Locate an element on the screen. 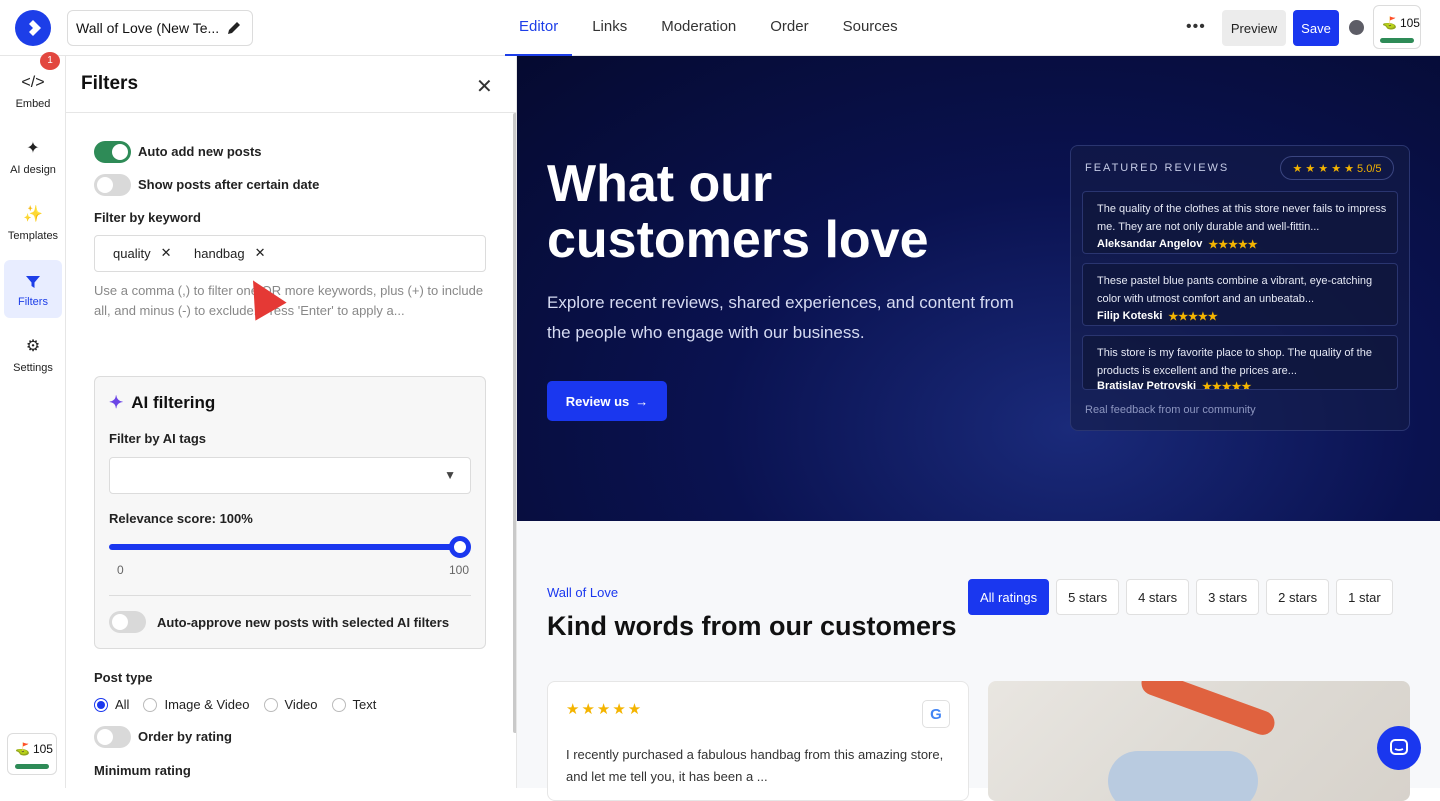 This screenshot has width=1440, height=801. show-after-date-label: Show posts after certain date is located at coordinates (229, 184).